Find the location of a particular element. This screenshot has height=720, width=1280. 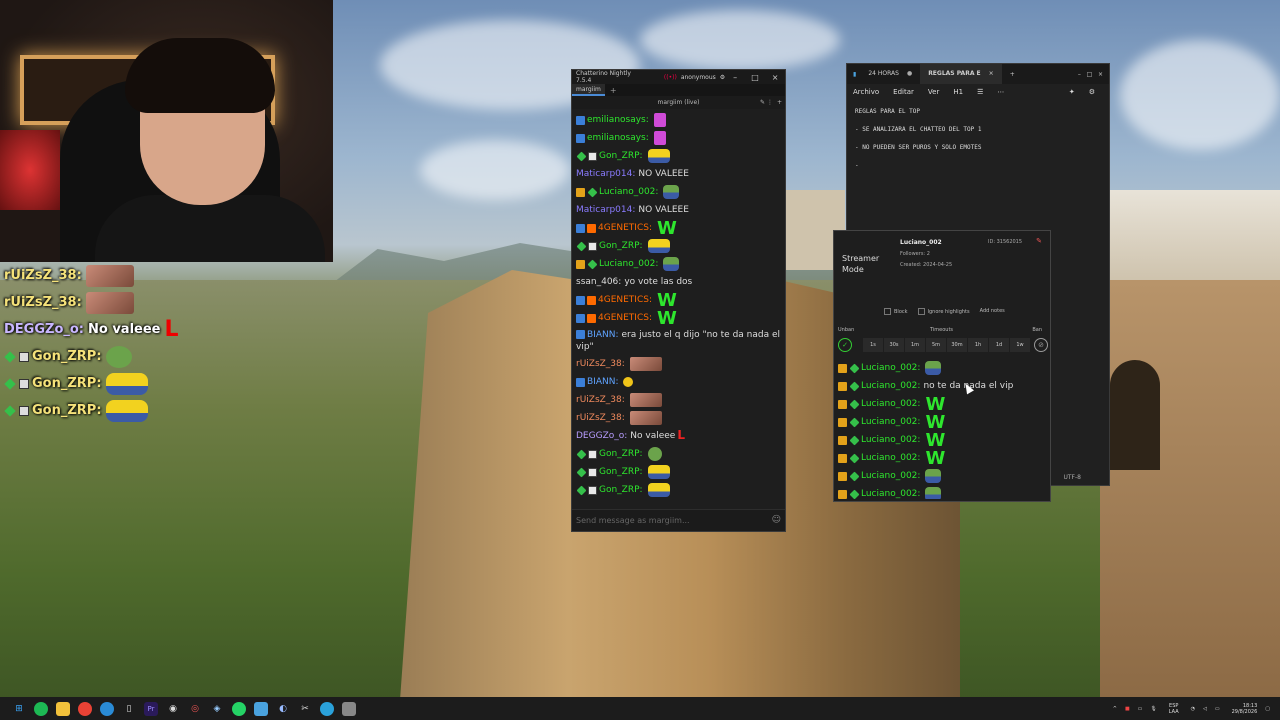

account-label: anonymous is located at coordinates (698, 77).